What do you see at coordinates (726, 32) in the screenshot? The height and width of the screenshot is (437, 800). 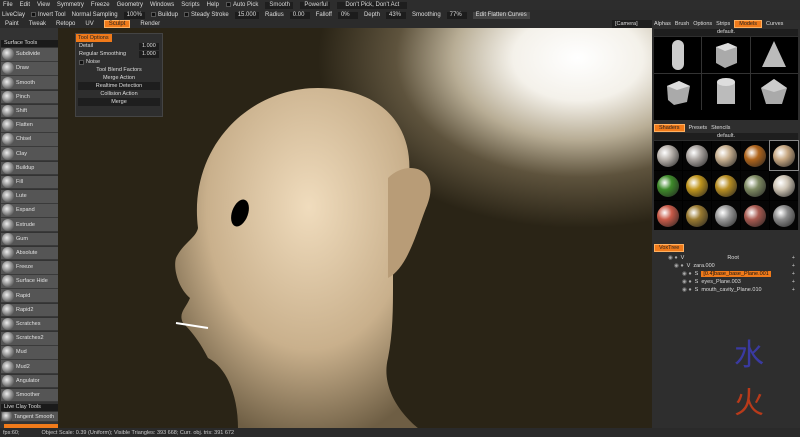 I see `models-preset-dropdown: default.` at bounding box center [726, 32].